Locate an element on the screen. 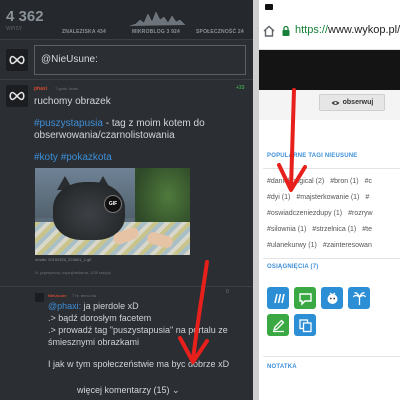 This screenshot has height=400, width=400. observe-label: obserwuj is located at coordinates (358, 102).